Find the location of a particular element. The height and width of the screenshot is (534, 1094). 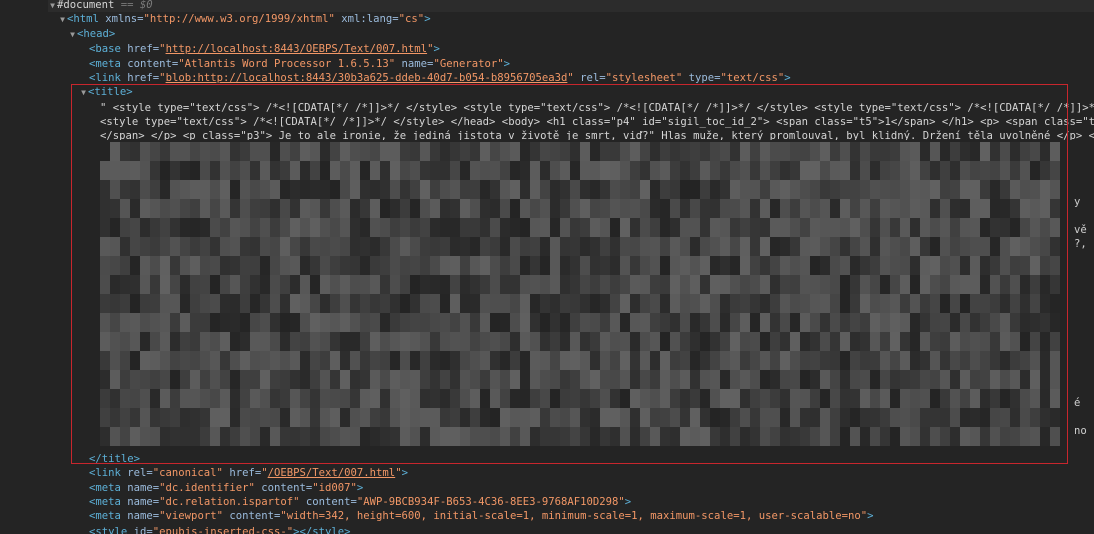

document-label: #document is located at coordinates (86, 5).